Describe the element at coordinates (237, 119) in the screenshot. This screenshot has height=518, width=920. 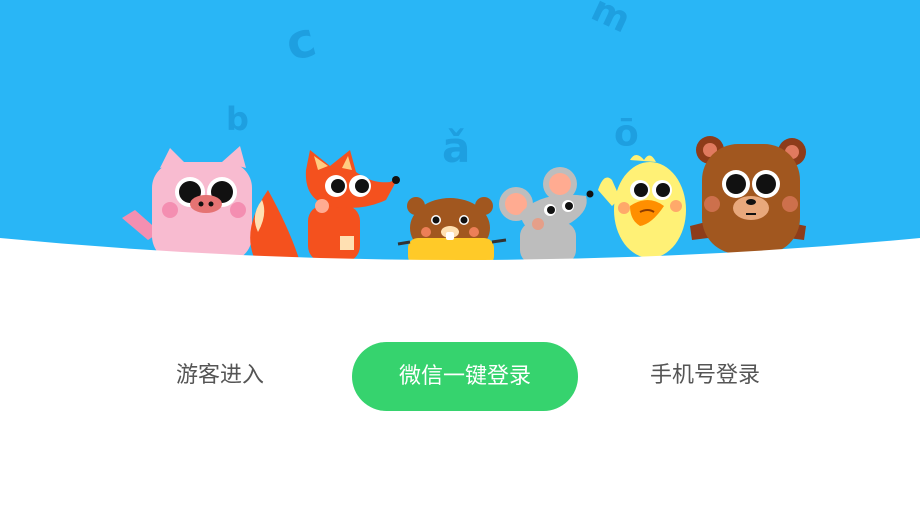
I see `floating-letter-b: b` at that location.